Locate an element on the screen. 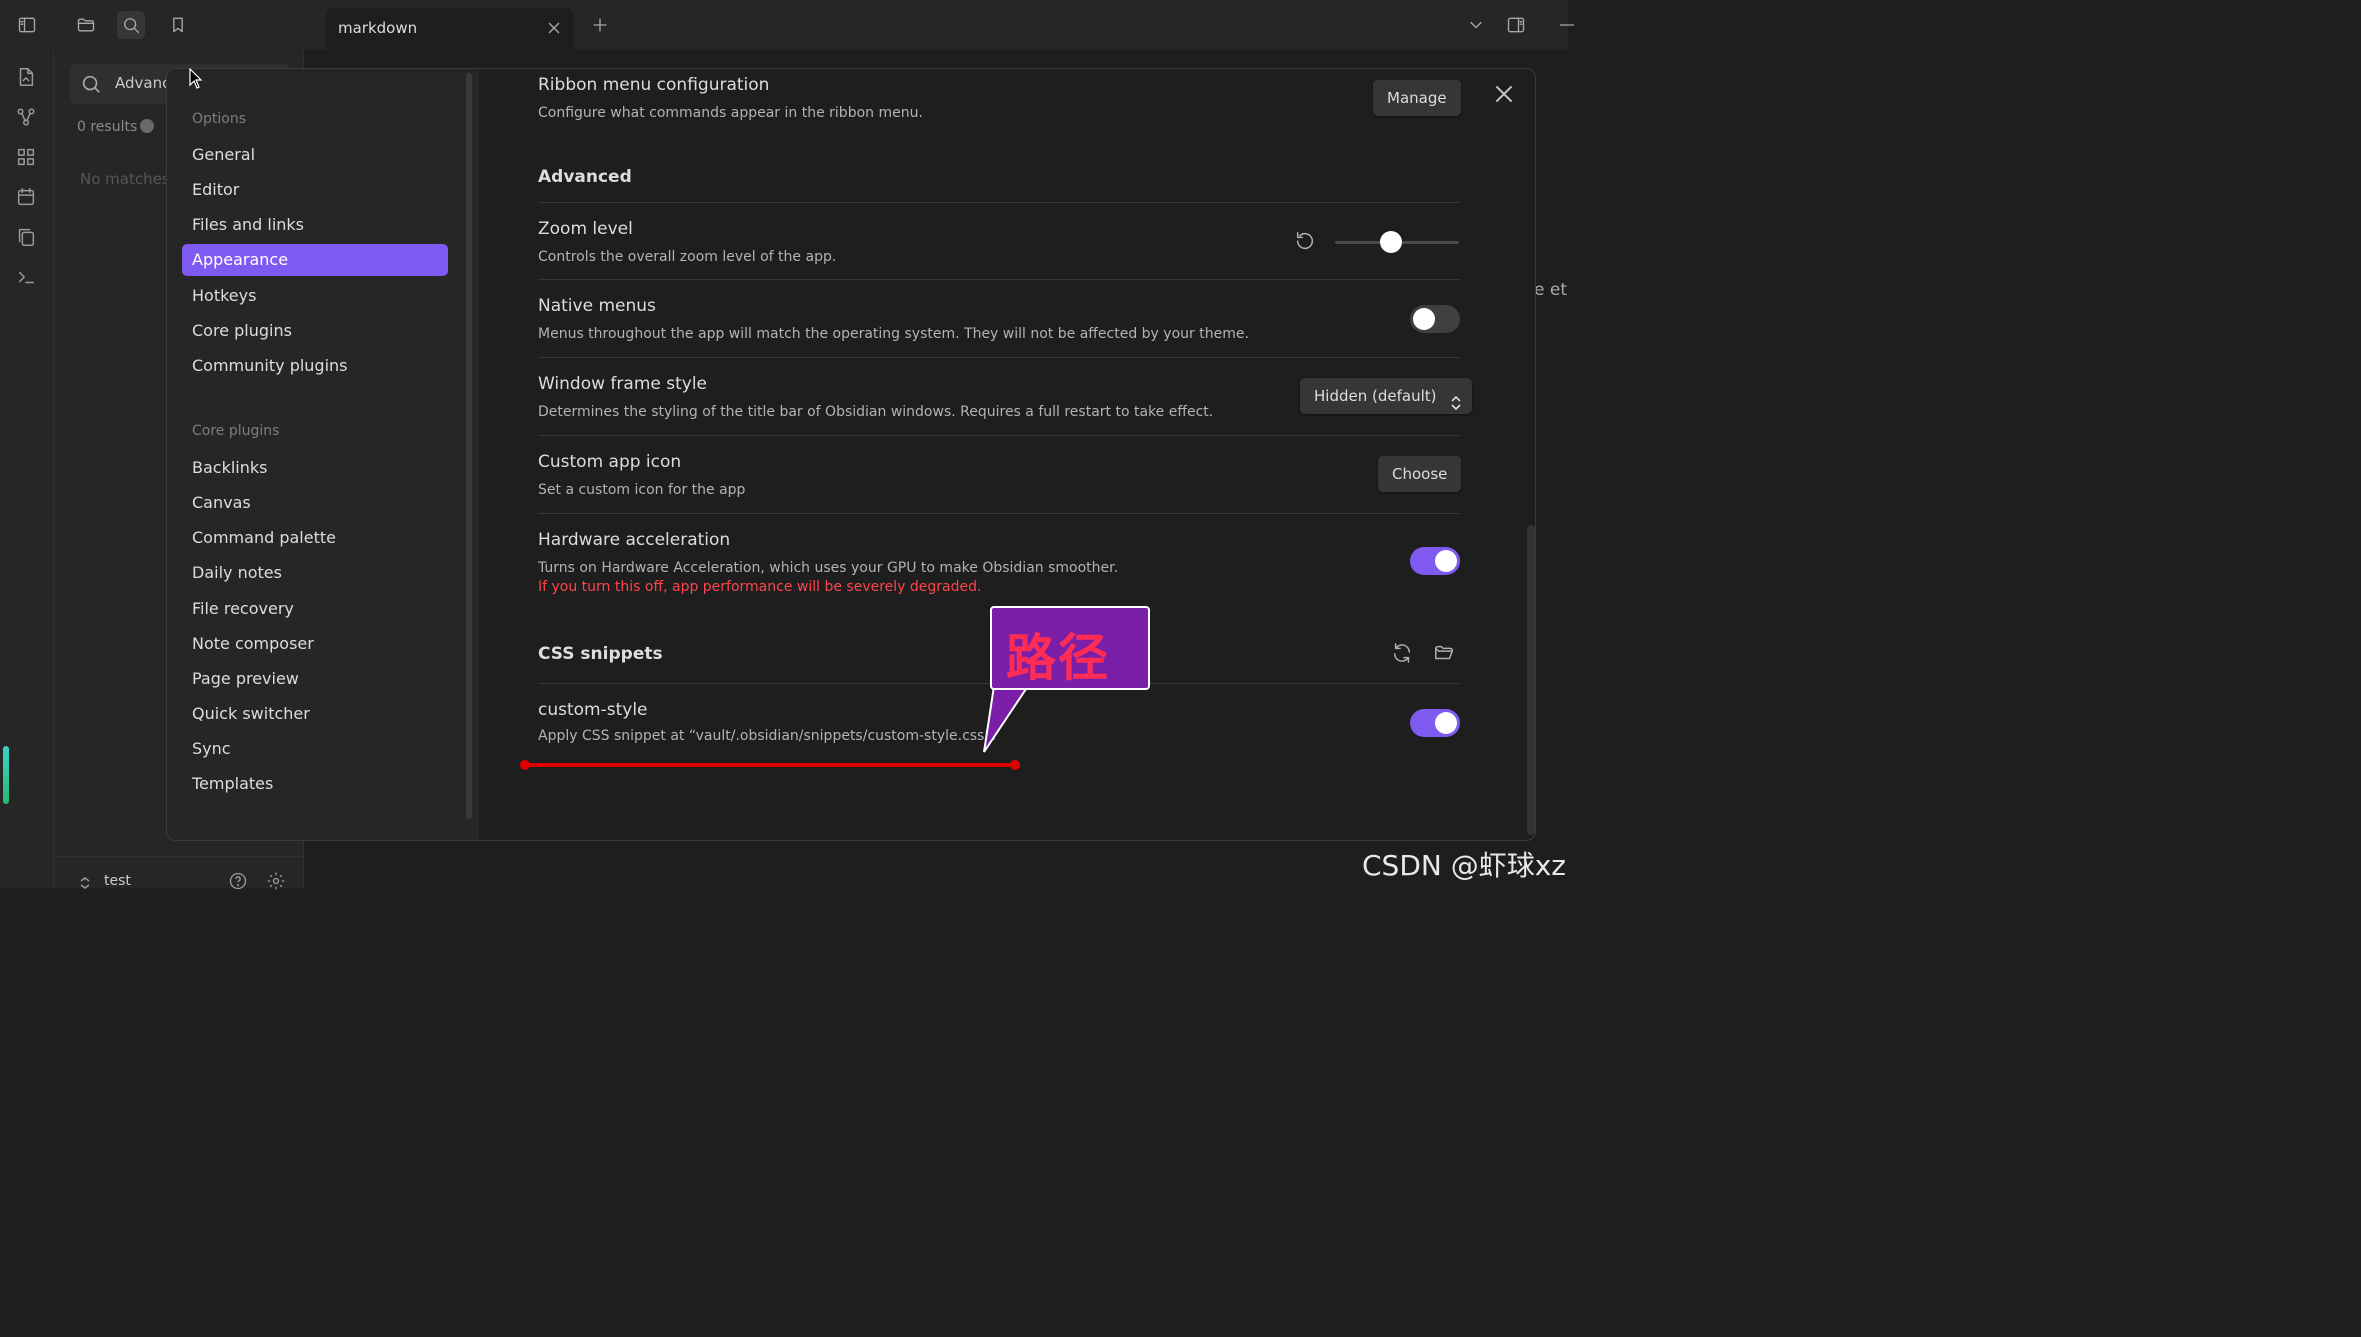  nav-item-files-and-links: Files and links is located at coordinates (315, 225).